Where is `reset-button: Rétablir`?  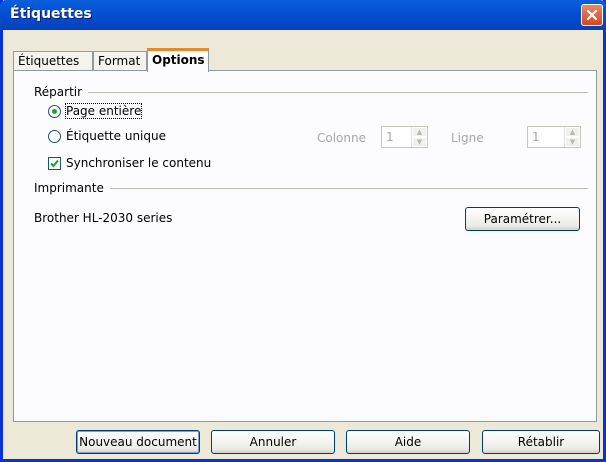
reset-button: Rétablir is located at coordinates (541, 442).